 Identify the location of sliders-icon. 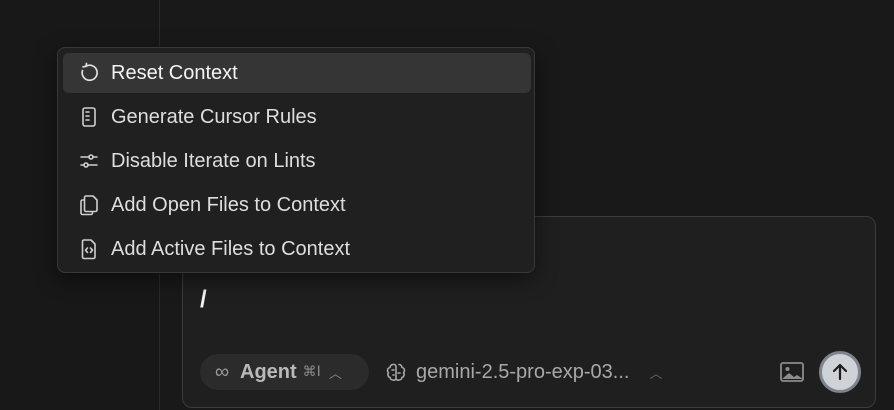
(89, 161).